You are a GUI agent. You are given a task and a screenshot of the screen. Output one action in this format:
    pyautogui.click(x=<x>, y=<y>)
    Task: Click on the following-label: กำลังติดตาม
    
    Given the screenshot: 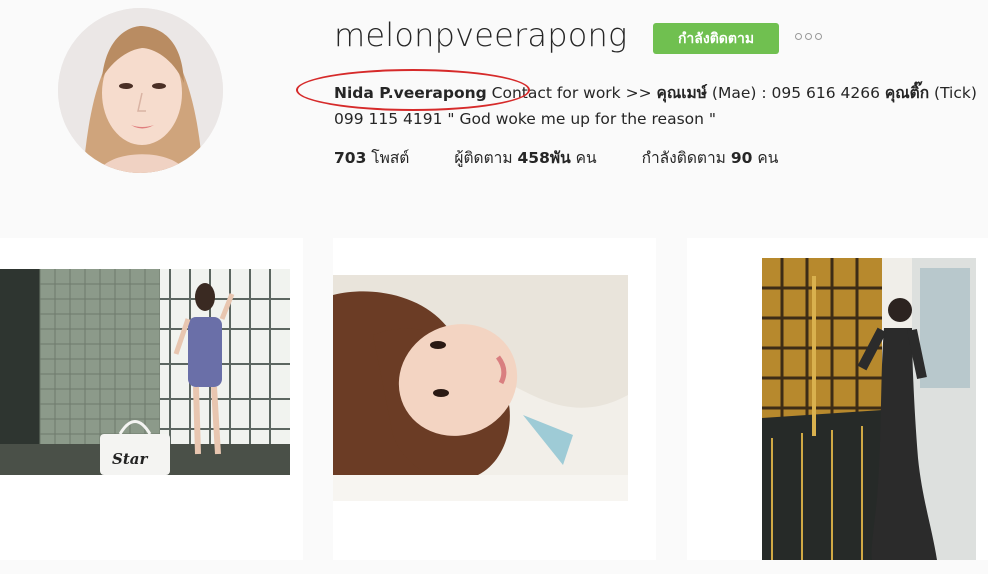 What is the action you would take?
    pyautogui.click(x=683, y=158)
    